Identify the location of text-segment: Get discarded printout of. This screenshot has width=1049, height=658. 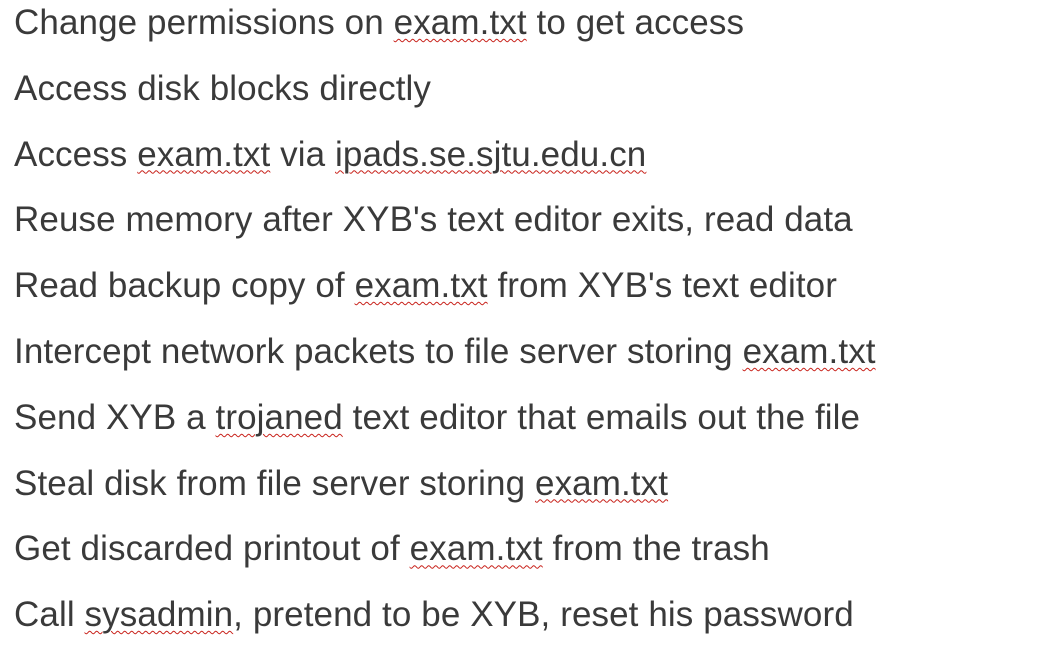
(212, 549).